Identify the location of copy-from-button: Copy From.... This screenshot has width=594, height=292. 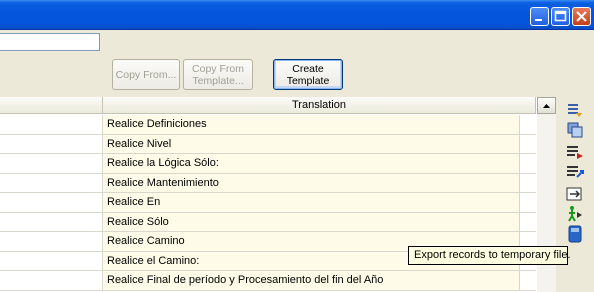
(146, 74).